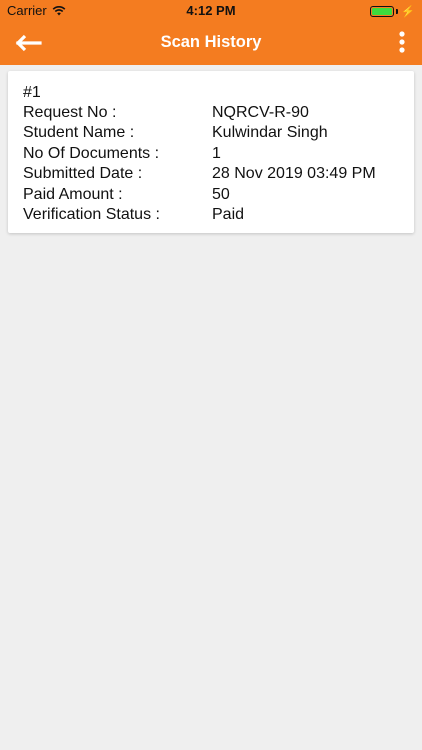  I want to click on app-header: Carrier 4:12 PM ⚡ Scan History, so click(211, 32).